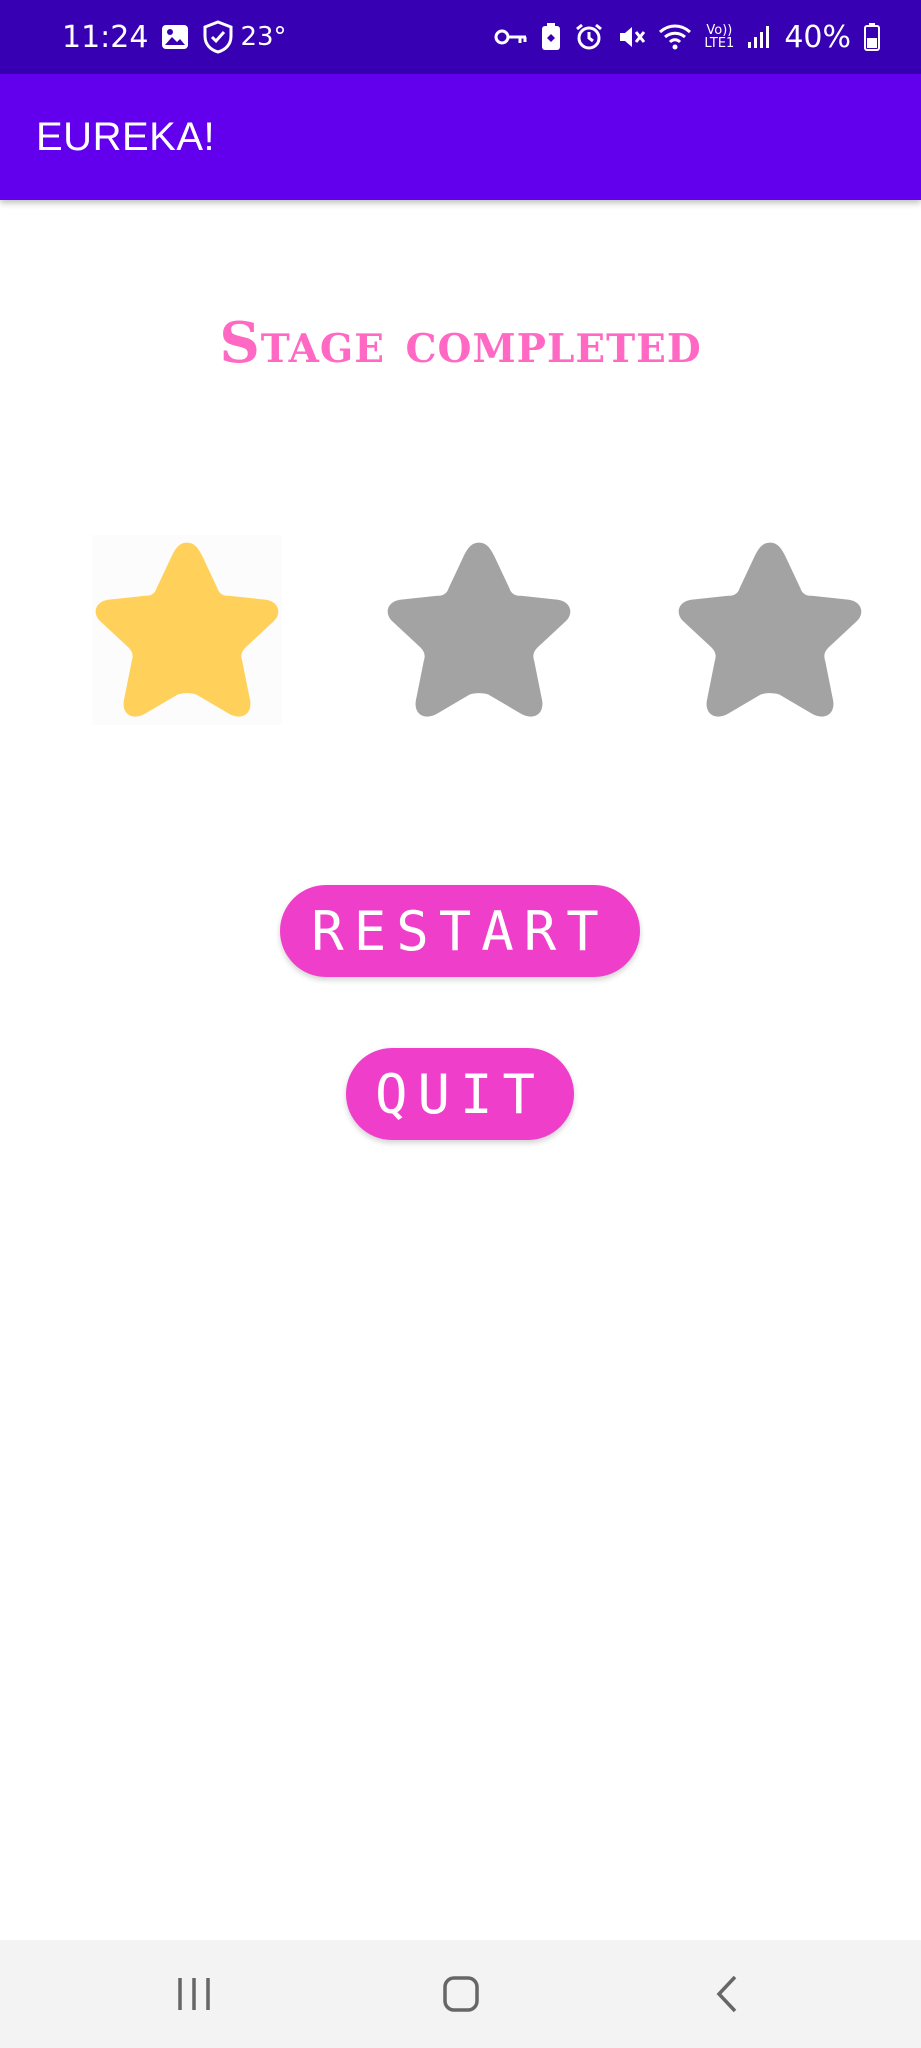  I want to click on battery-percent: 40%, so click(817, 37).